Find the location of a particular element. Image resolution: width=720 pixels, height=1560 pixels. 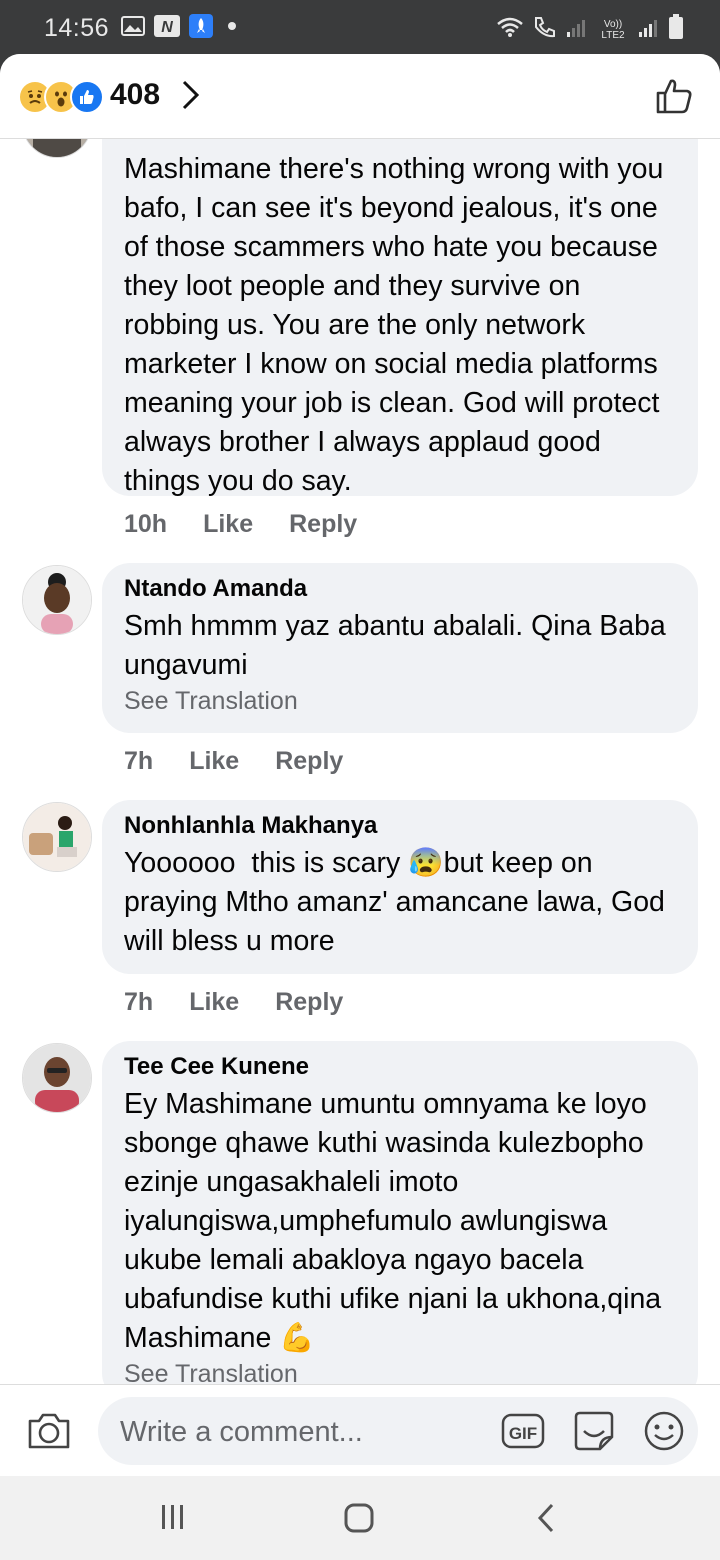

commenter-name: Nonhlanhla Makhanya is located at coordinates (401, 826).